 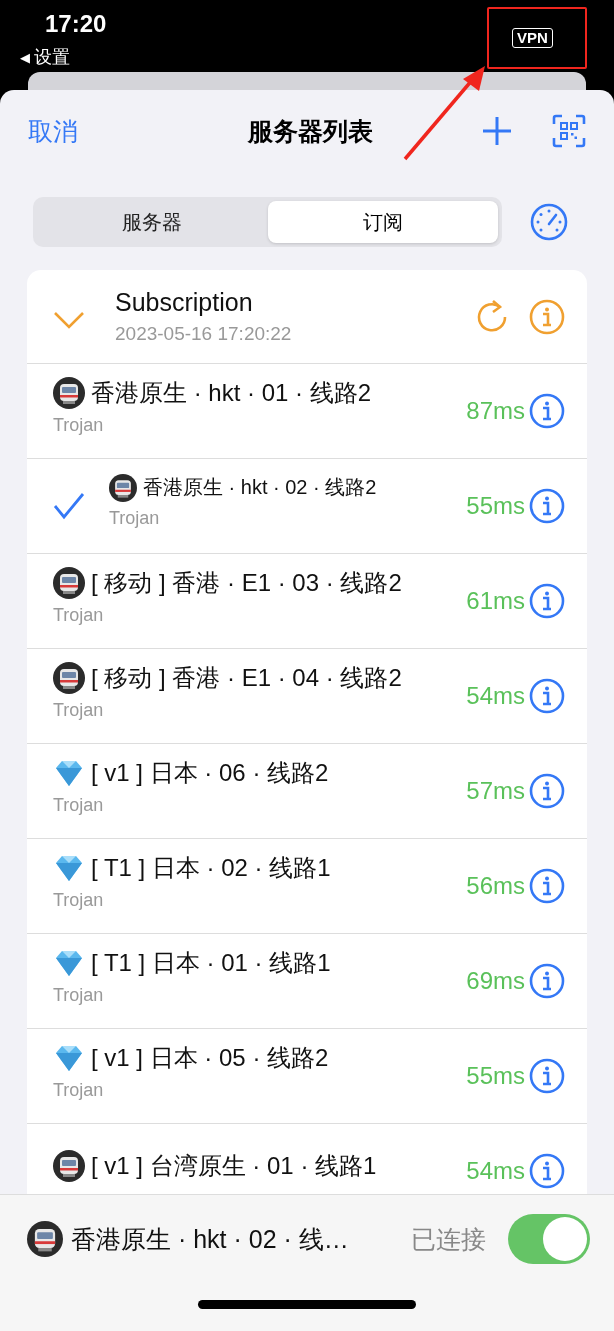 I want to click on checkmark-icon, so click(x=69, y=506).